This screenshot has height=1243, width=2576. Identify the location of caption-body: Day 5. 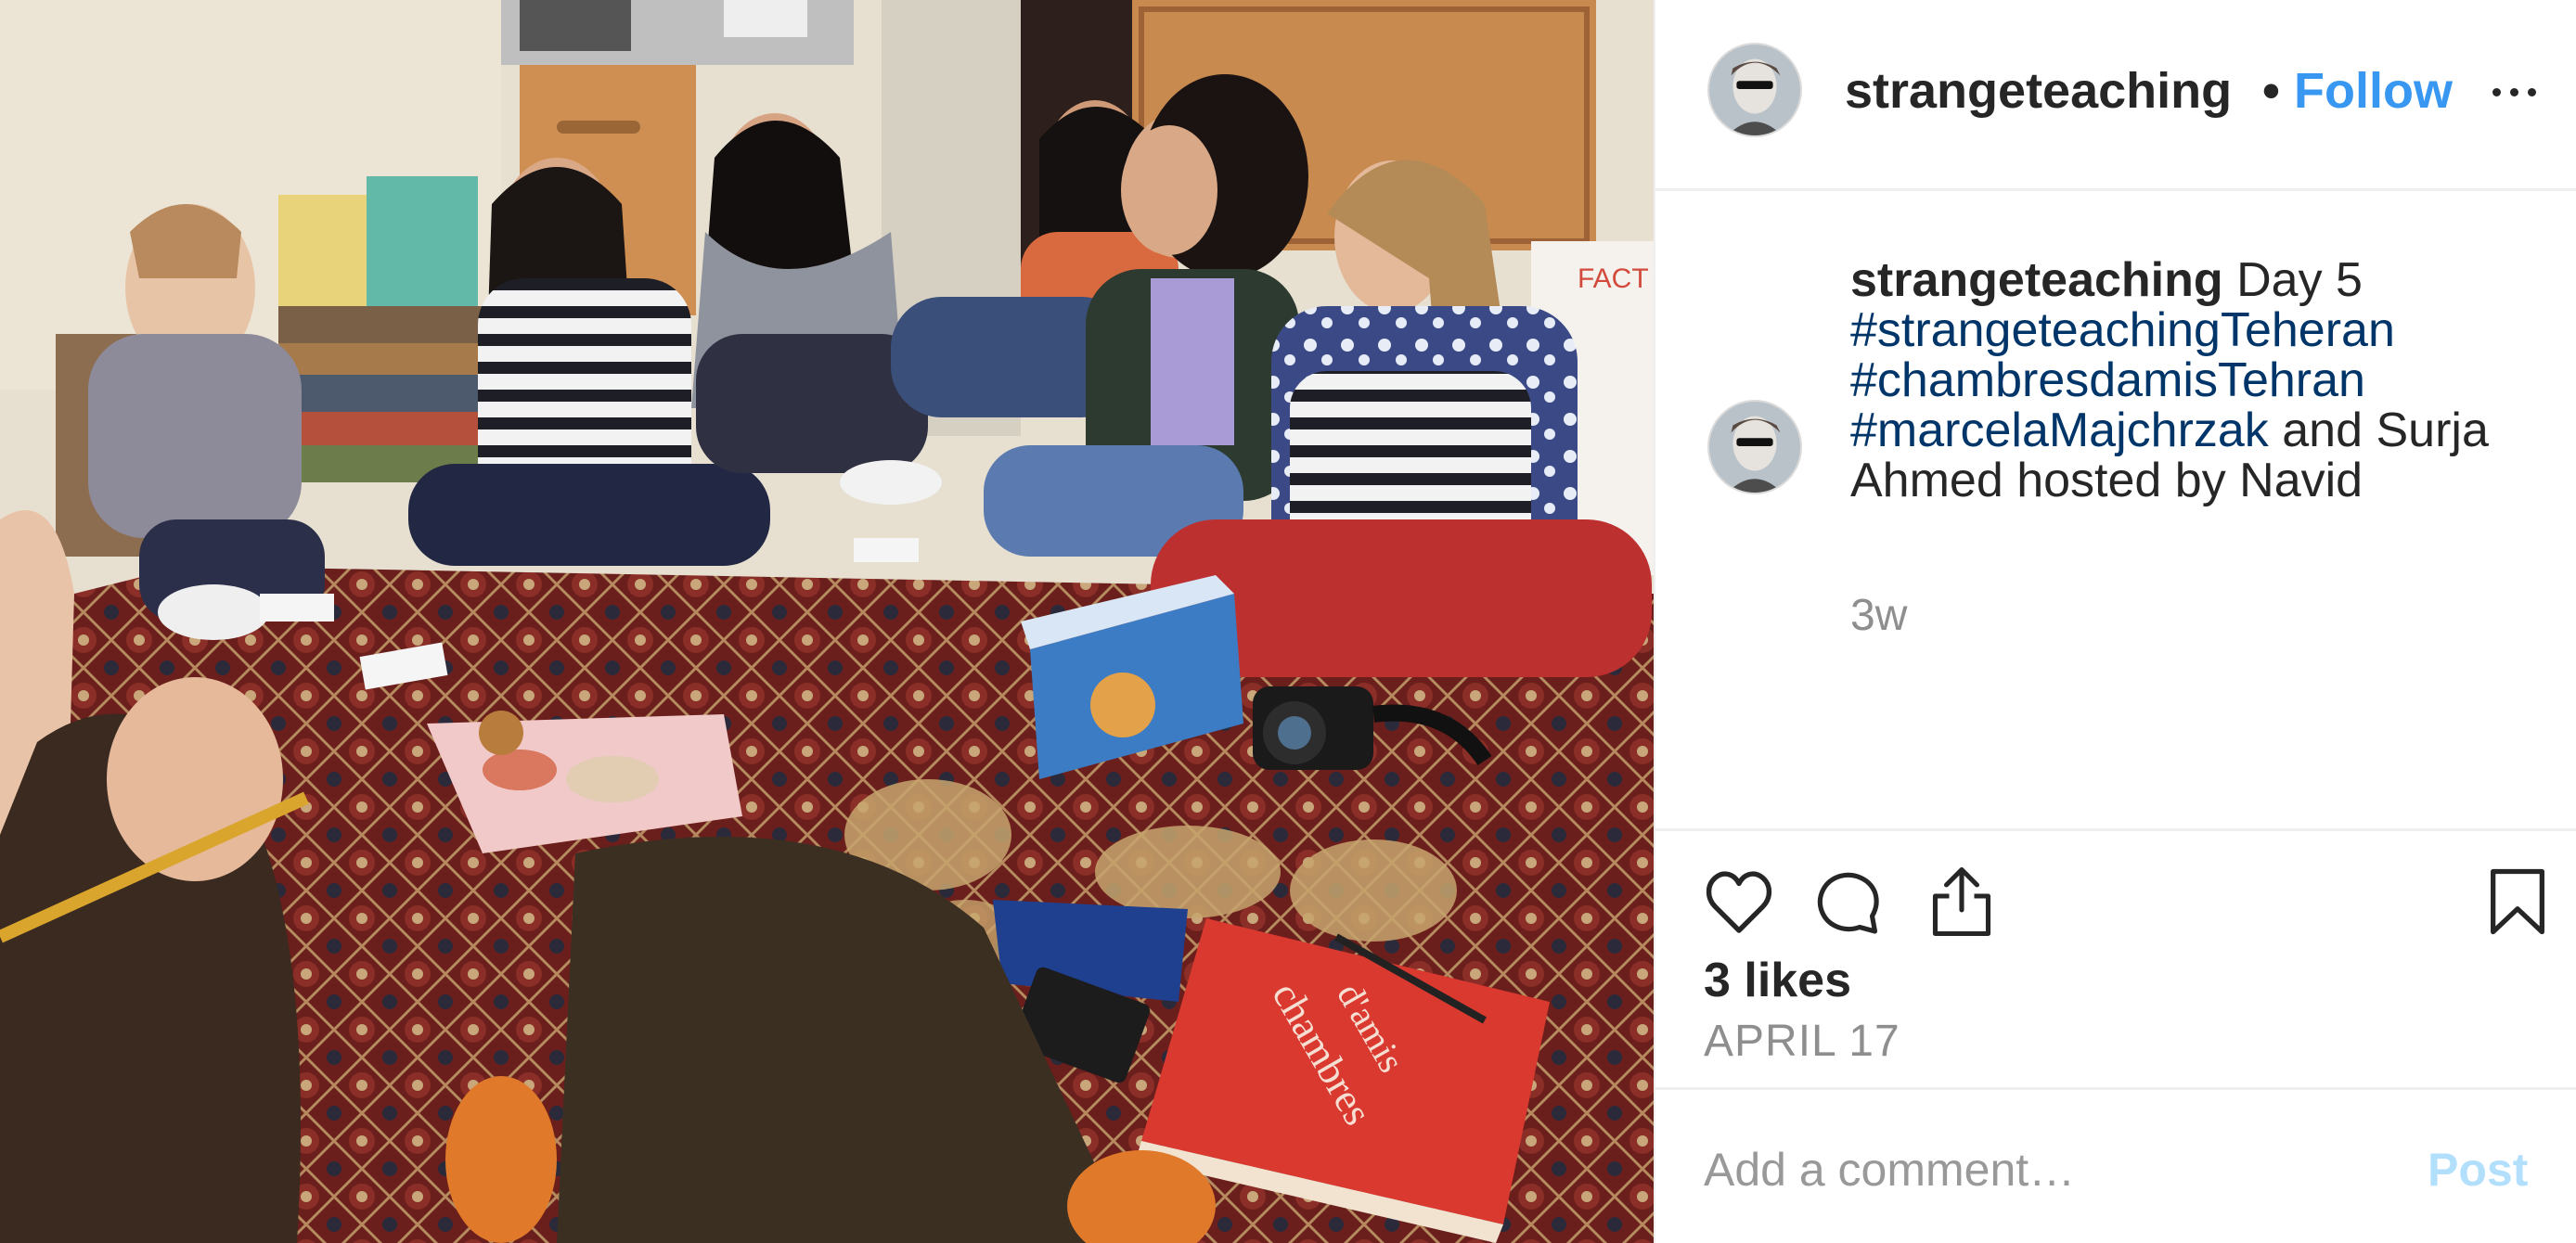
(2299, 280).